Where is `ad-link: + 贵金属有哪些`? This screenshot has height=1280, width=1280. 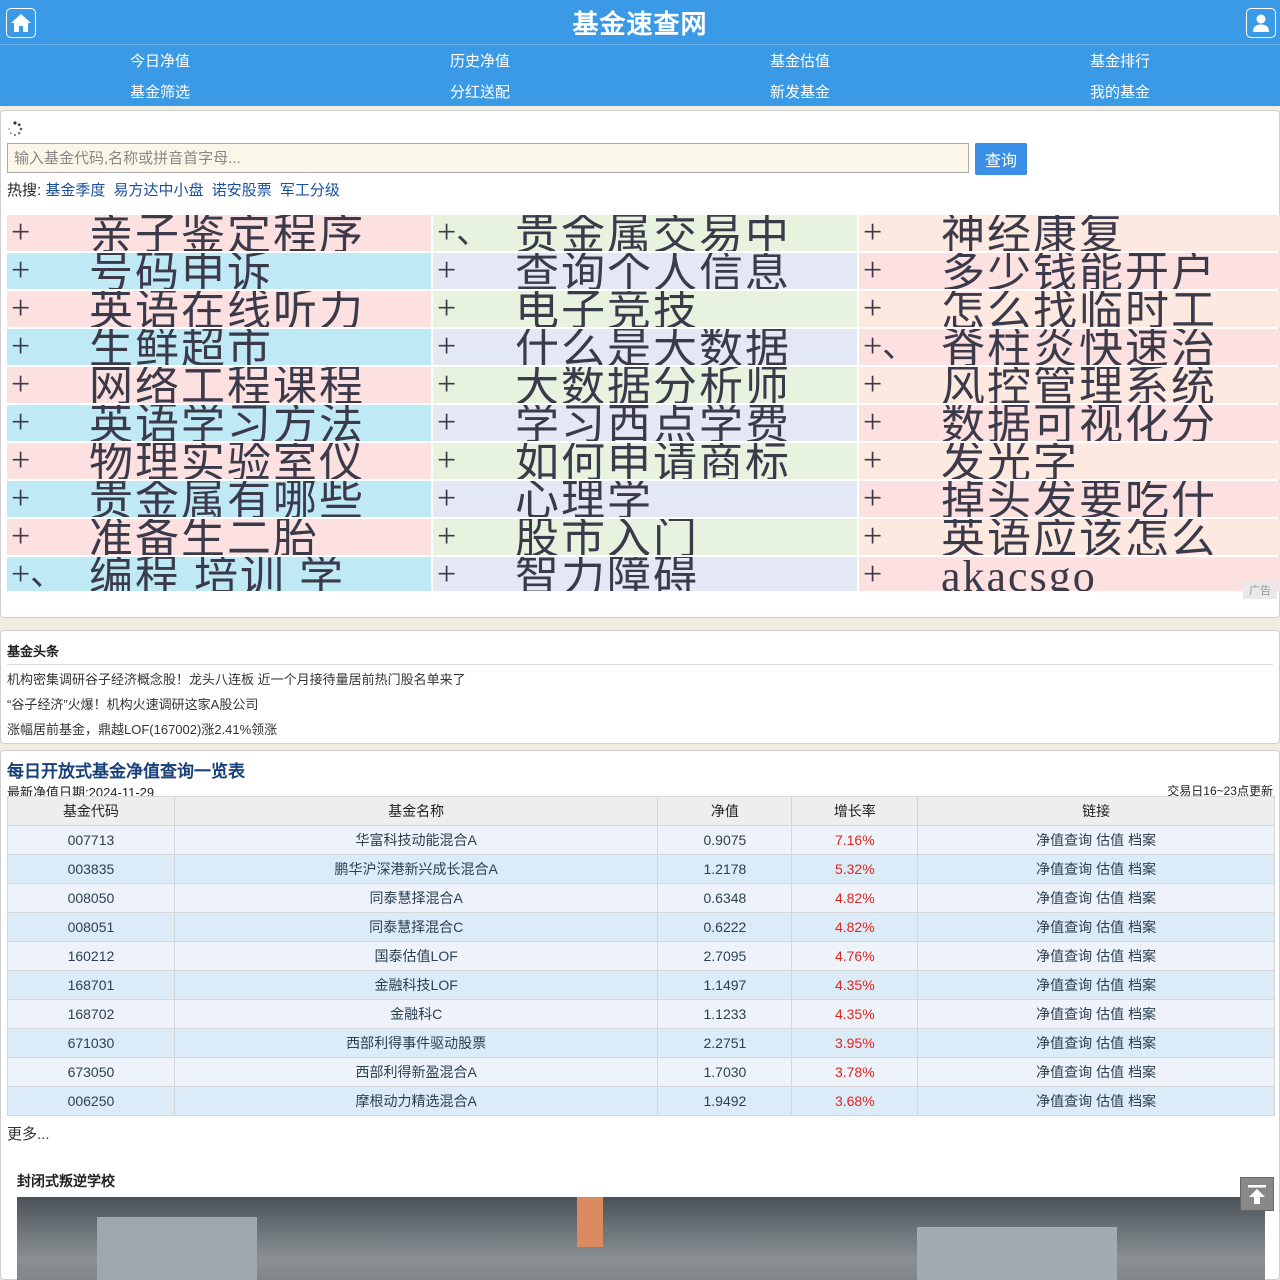
ad-link: + 贵金属有哪些 is located at coordinates (219, 499).